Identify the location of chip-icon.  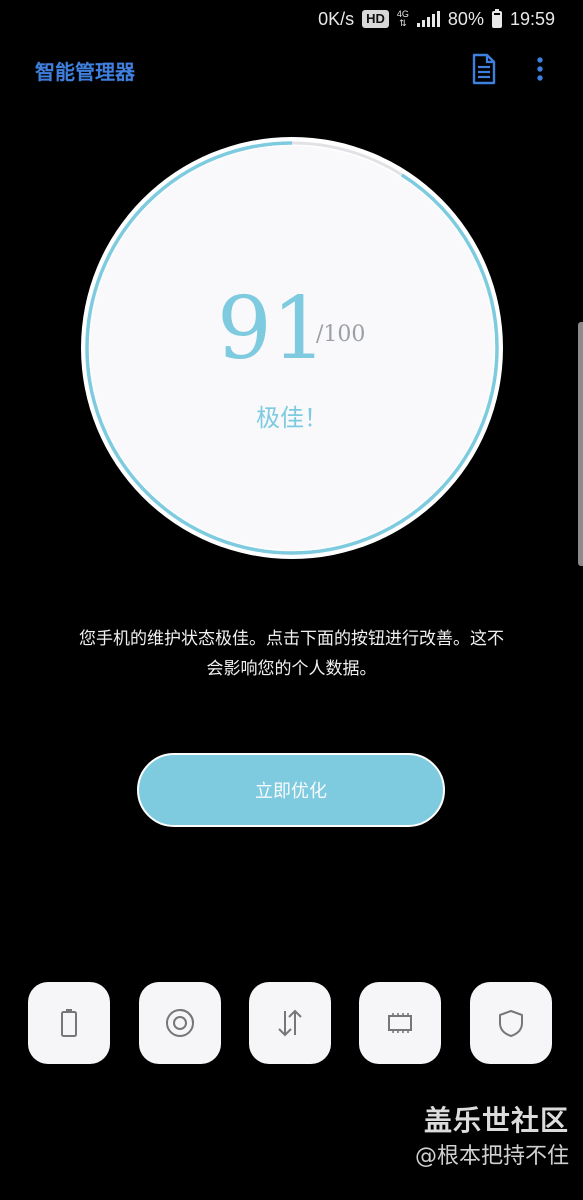
(400, 1023).